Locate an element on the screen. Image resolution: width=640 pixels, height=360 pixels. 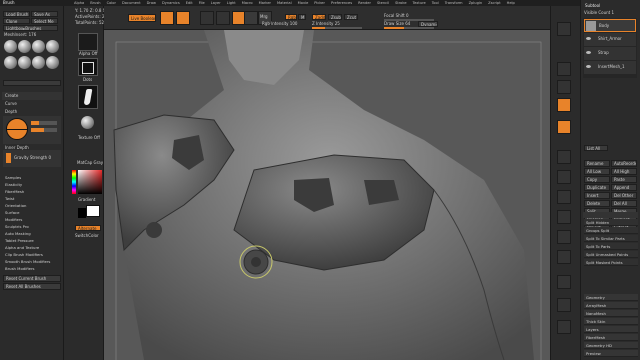
subtool-del-all-button: Del All is located at coordinates (624, 203).